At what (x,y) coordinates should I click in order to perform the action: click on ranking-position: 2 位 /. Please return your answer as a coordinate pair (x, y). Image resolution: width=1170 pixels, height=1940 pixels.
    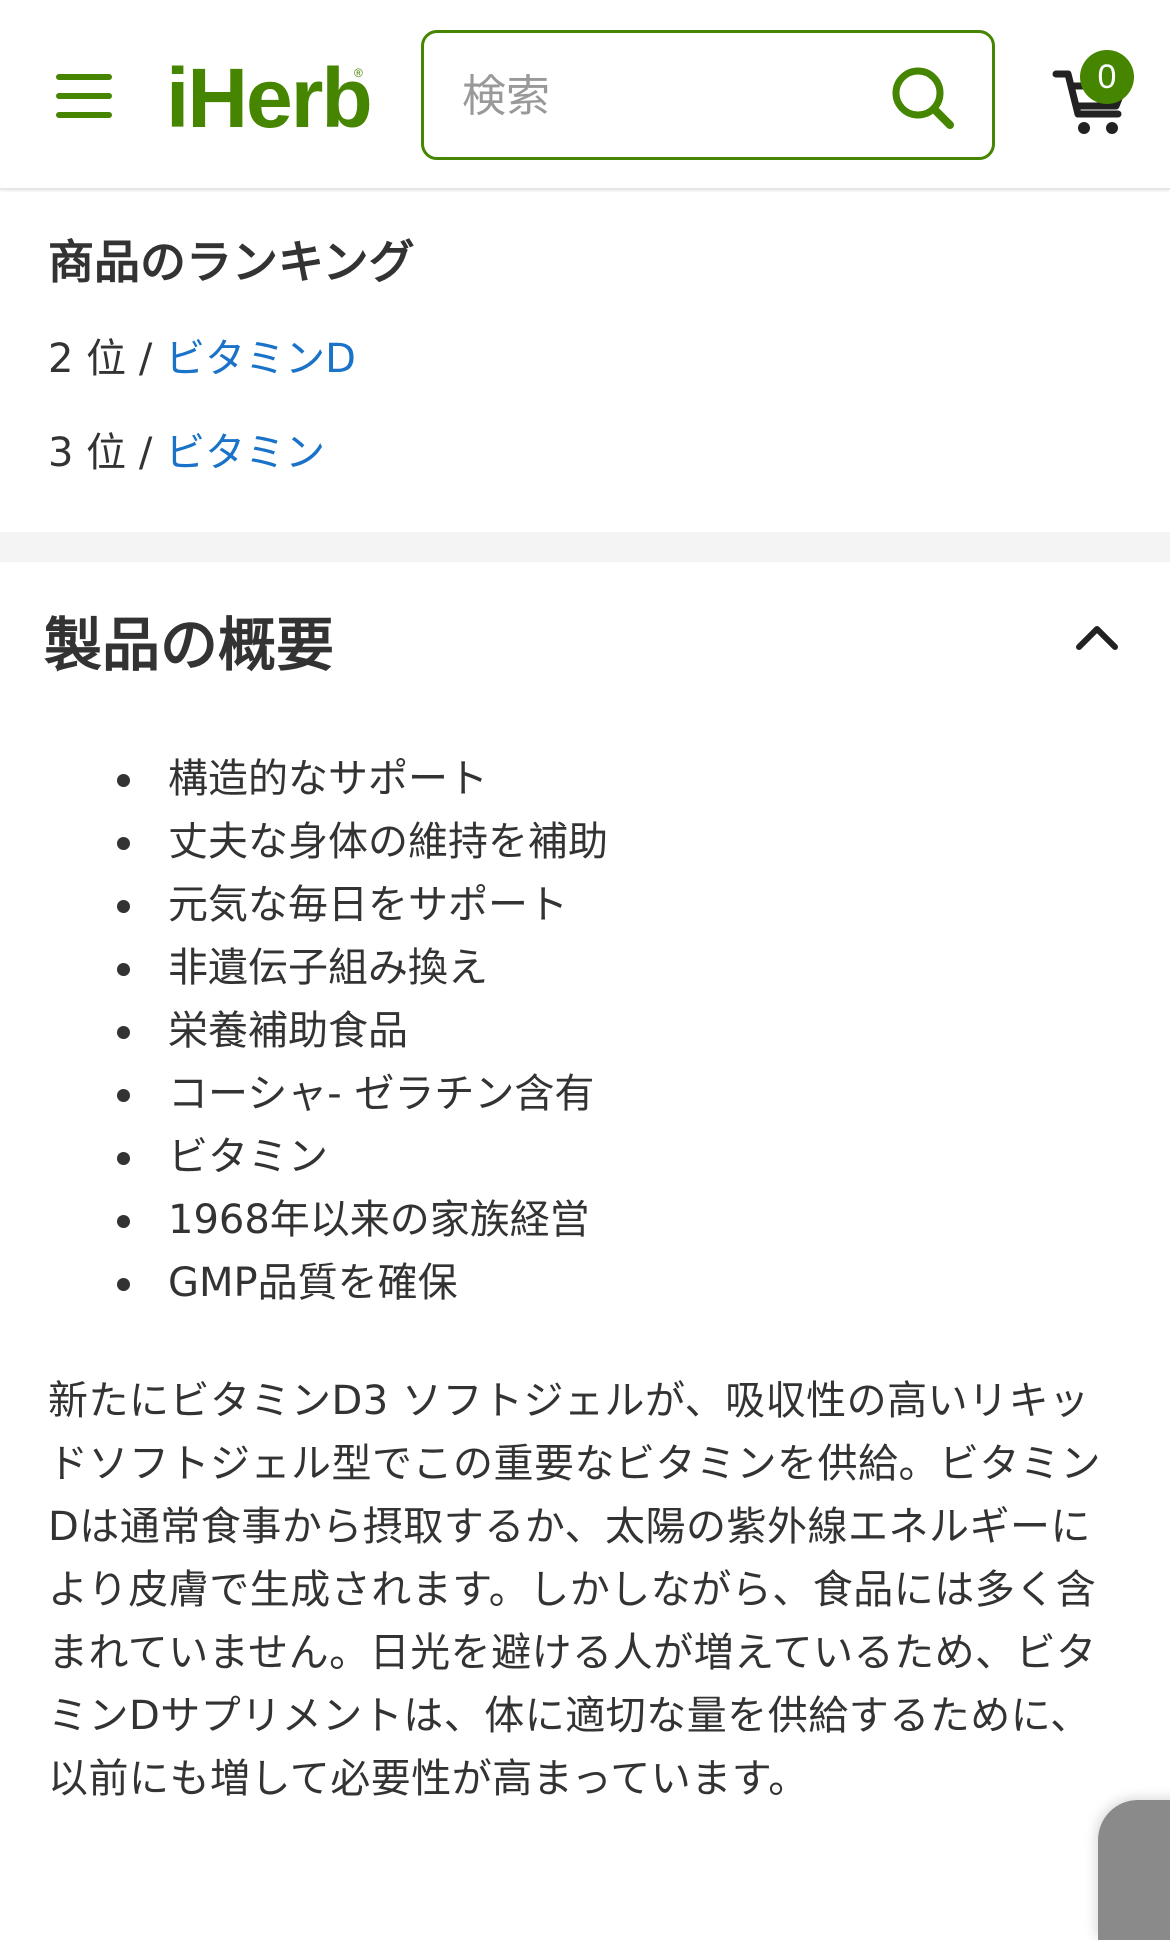
    Looking at the image, I should click on (107, 359).